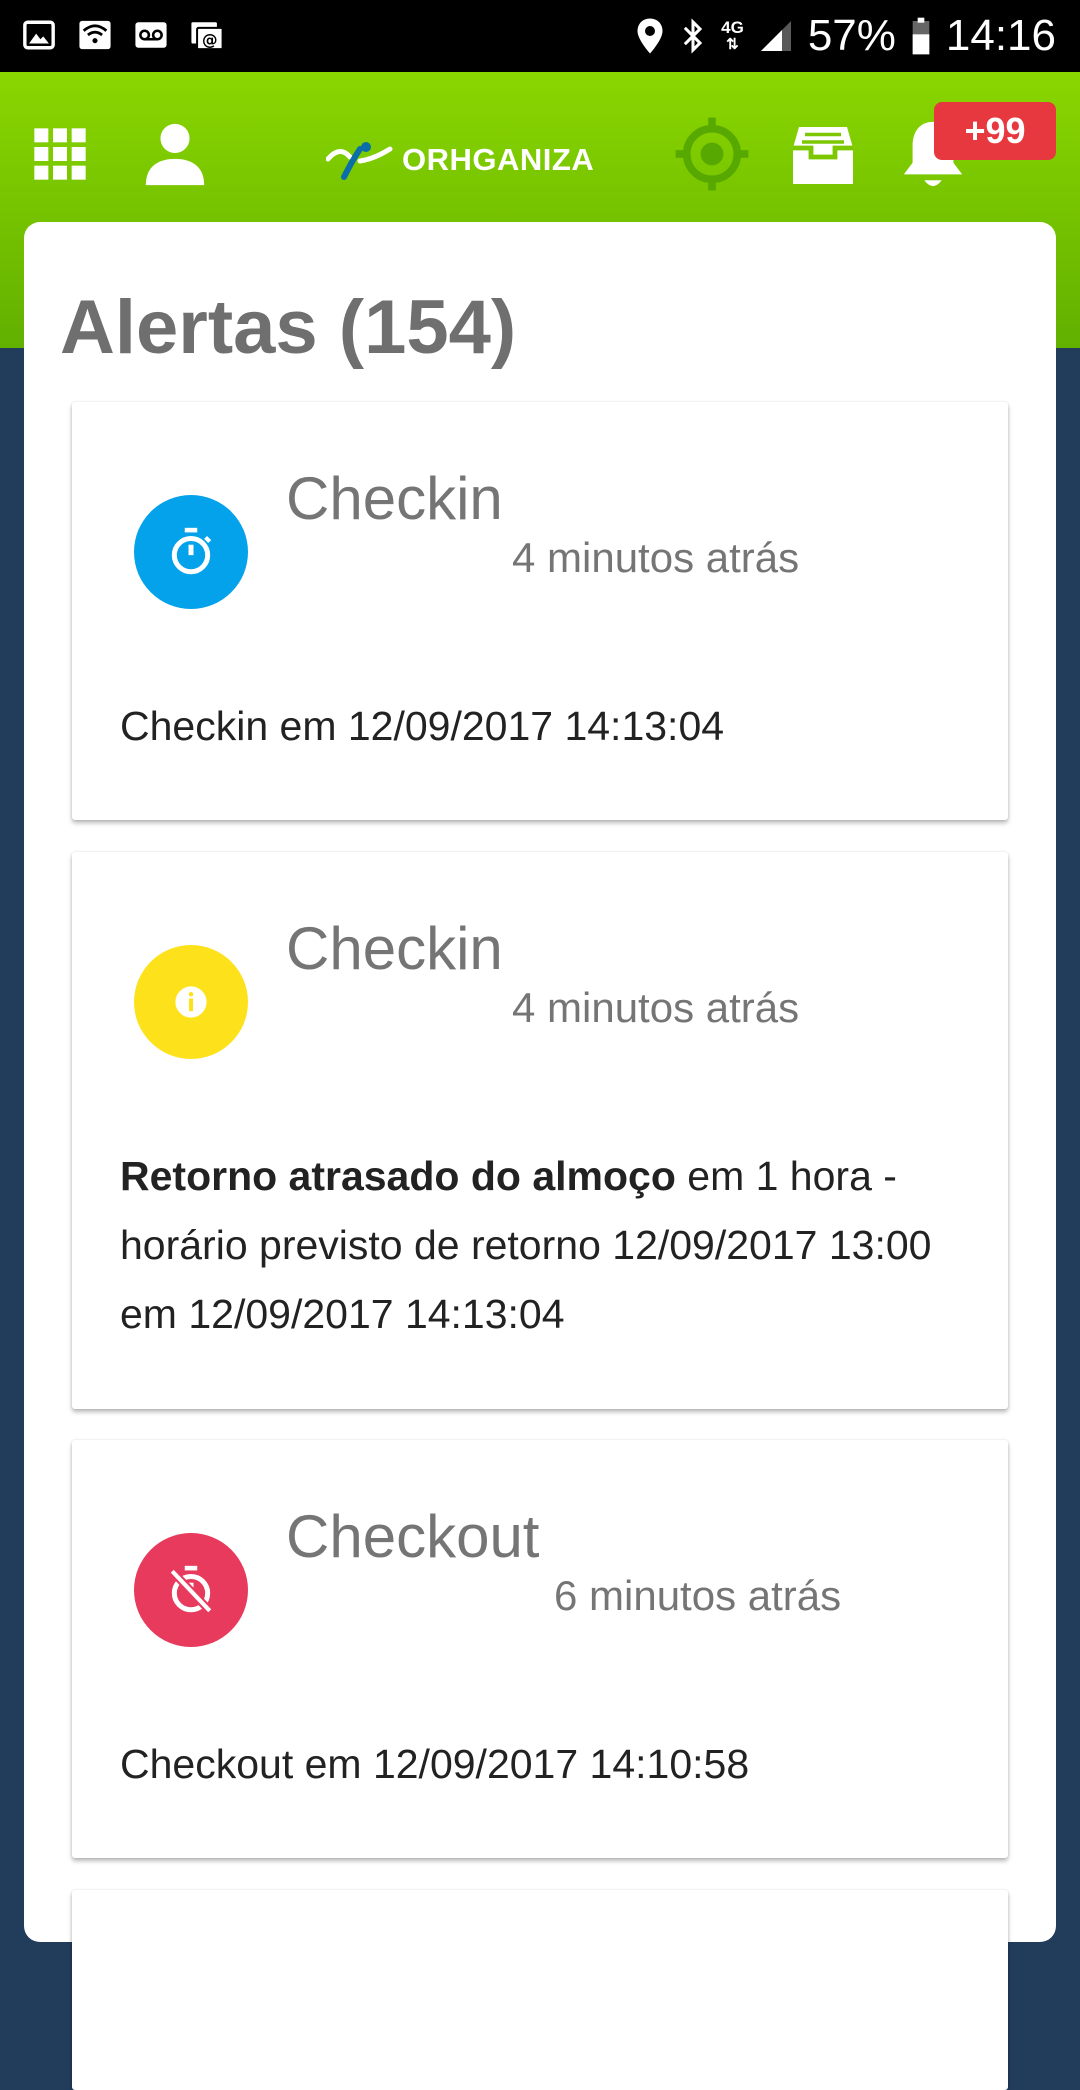 The width and height of the screenshot is (1080, 2090). What do you see at coordinates (540, 1990) in the screenshot?
I see `alert-card` at bounding box center [540, 1990].